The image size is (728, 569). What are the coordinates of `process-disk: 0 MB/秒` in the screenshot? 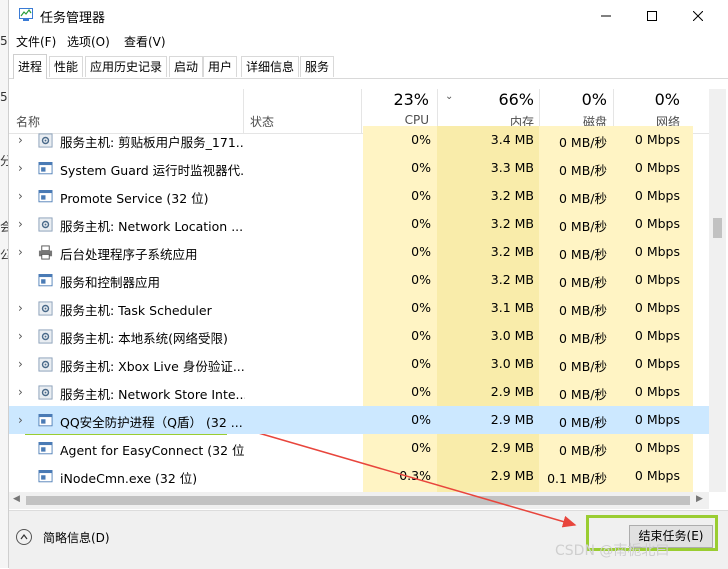 It's located at (583, 422).